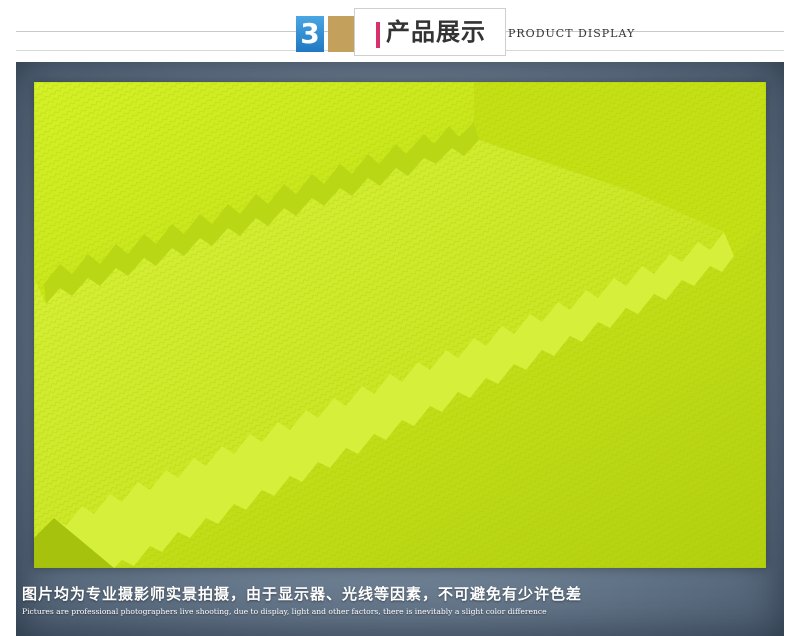 Image resolution: width=800 pixels, height=636 pixels. I want to click on section-header: 3 产品展示 PRODUCT DISPLAY, so click(400, 31).